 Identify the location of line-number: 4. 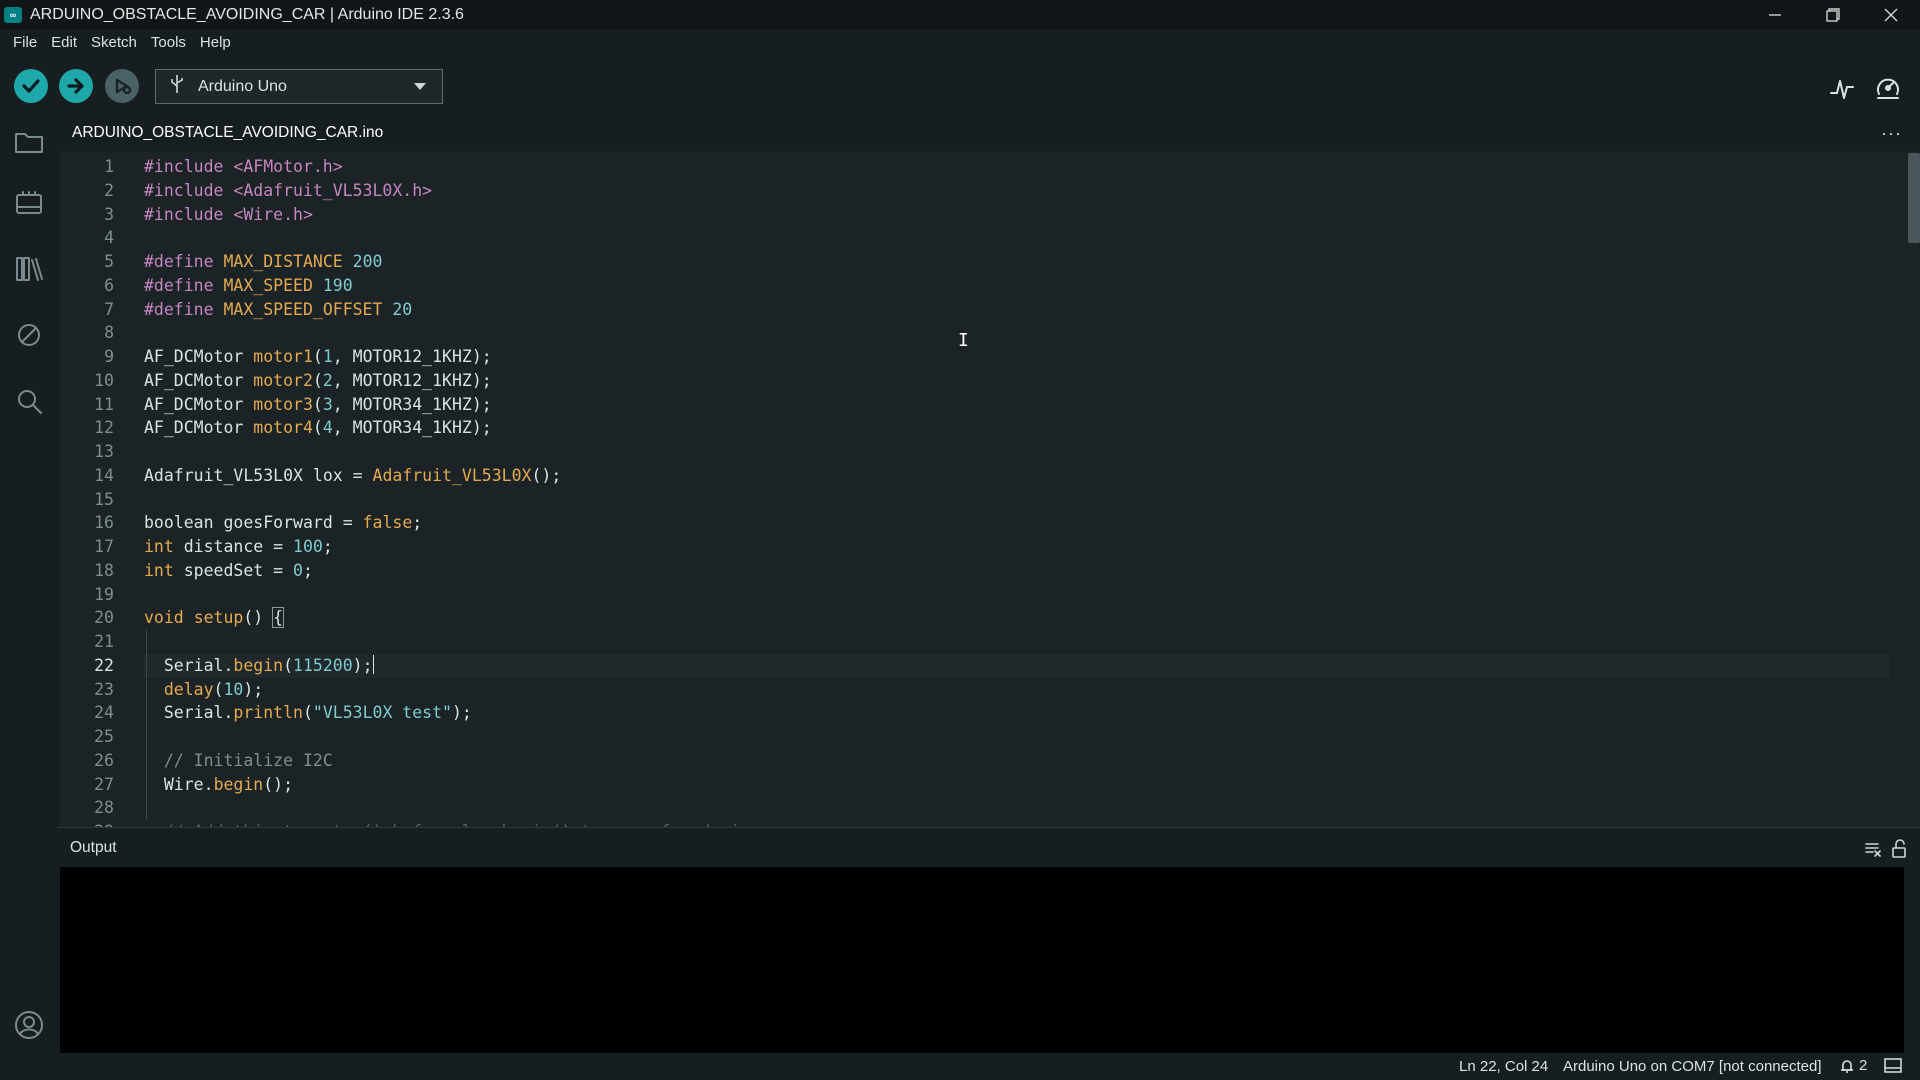
(109, 238).